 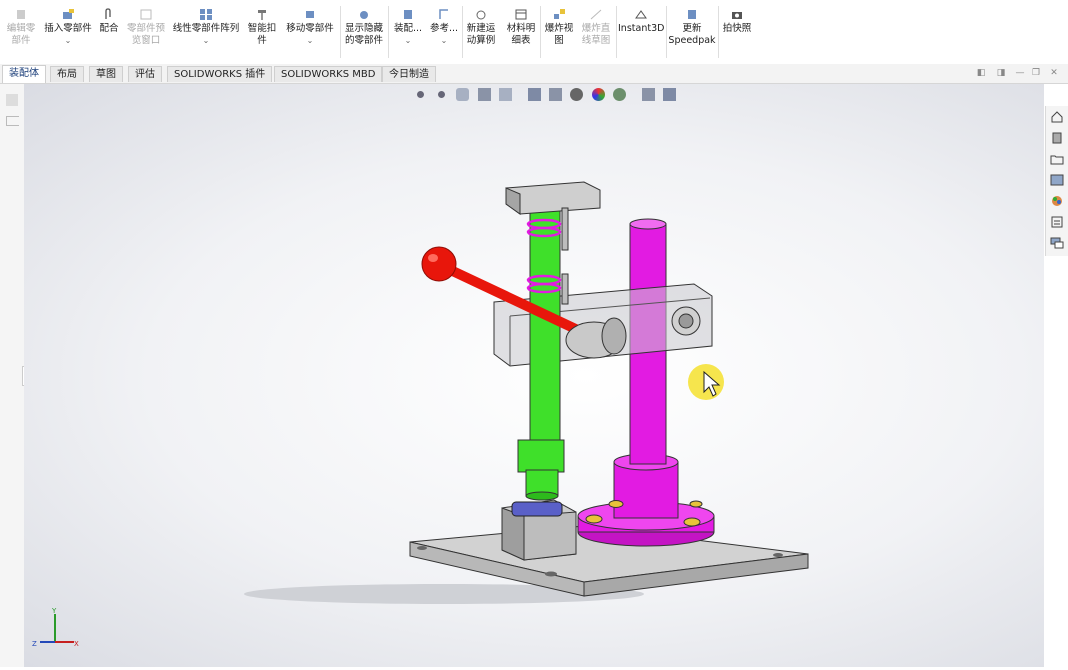 I want to click on move-component-icon, so click(x=310, y=14).